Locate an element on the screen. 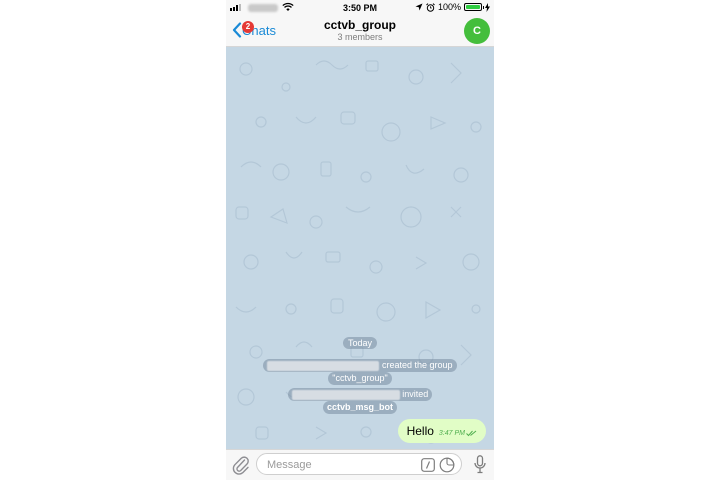 The image size is (720, 480). alarm-icon is located at coordinates (430, 7).